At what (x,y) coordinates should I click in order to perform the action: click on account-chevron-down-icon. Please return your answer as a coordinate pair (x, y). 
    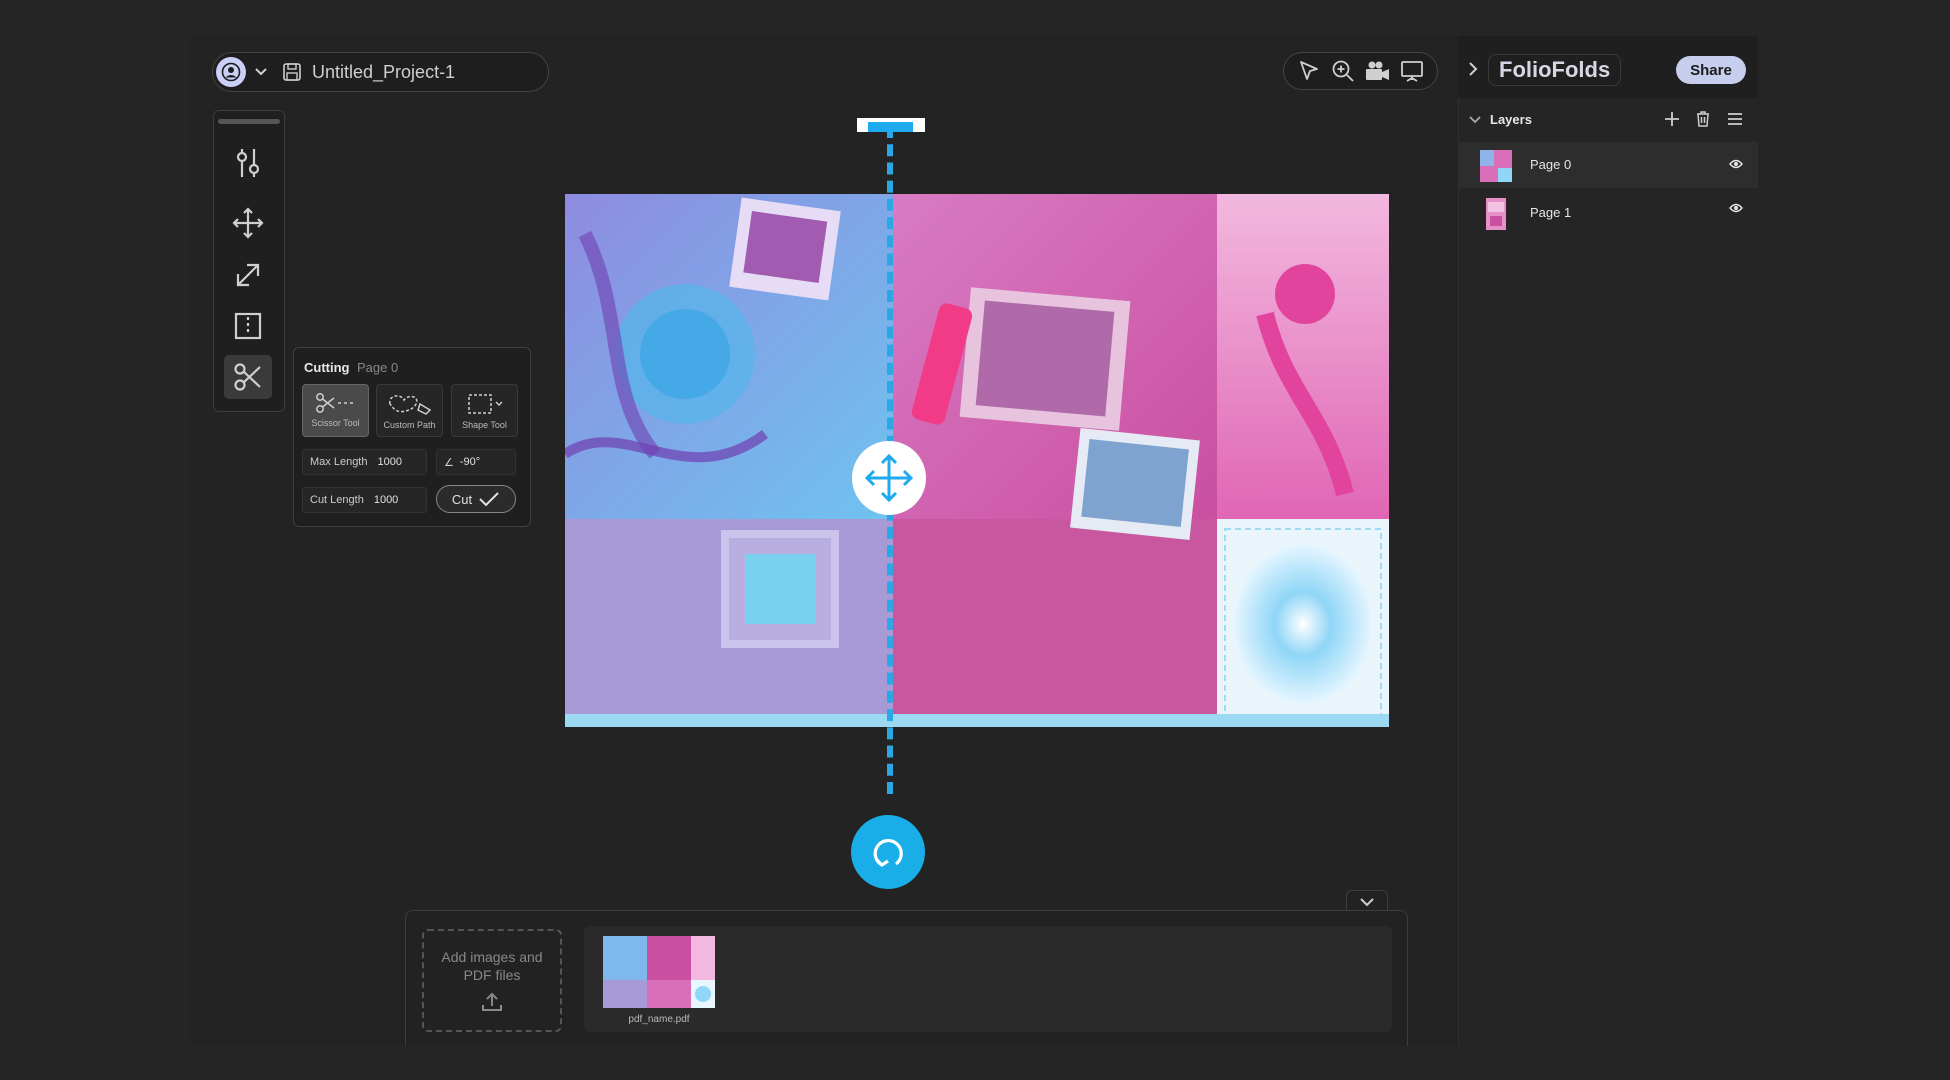
    Looking at the image, I should click on (261, 72).